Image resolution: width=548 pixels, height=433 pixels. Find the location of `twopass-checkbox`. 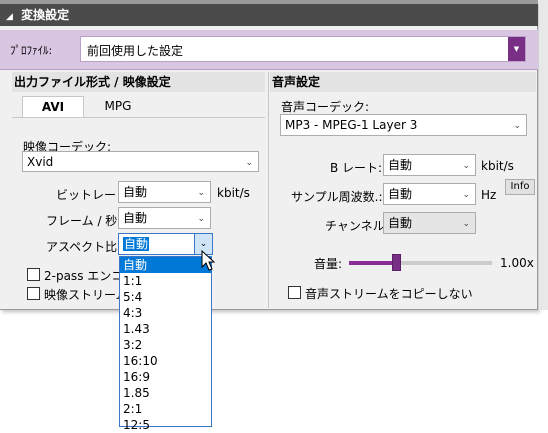

twopass-checkbox is located at coordinates (33, 274).